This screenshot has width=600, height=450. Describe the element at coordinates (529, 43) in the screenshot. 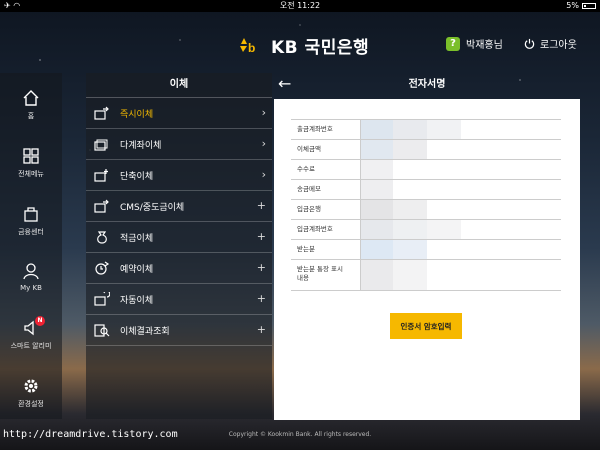

I see `power-icon` at that location.